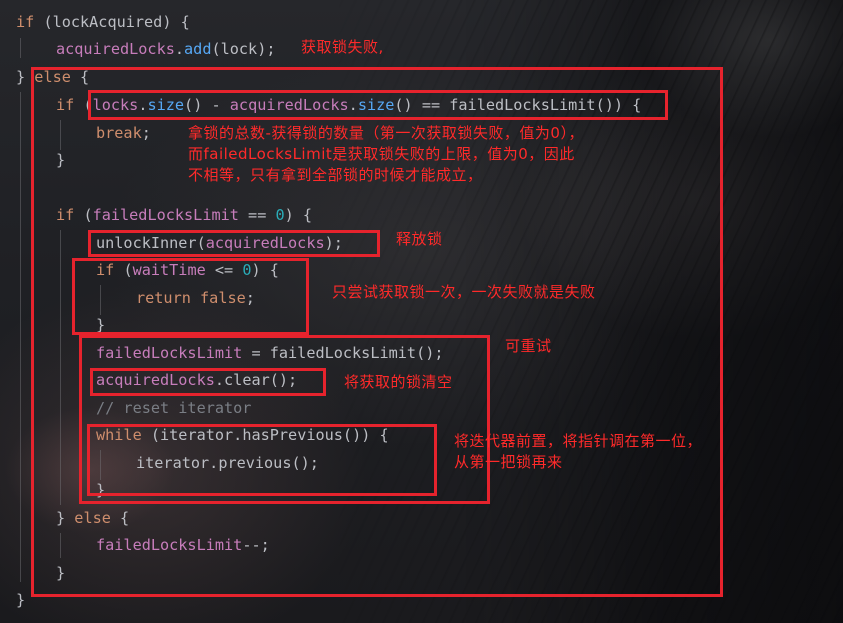 Image resolution: width=843 pixels, height=623 pixels. I want to click on annotation-clear: 将获取的锁清空, so click(398, 382).